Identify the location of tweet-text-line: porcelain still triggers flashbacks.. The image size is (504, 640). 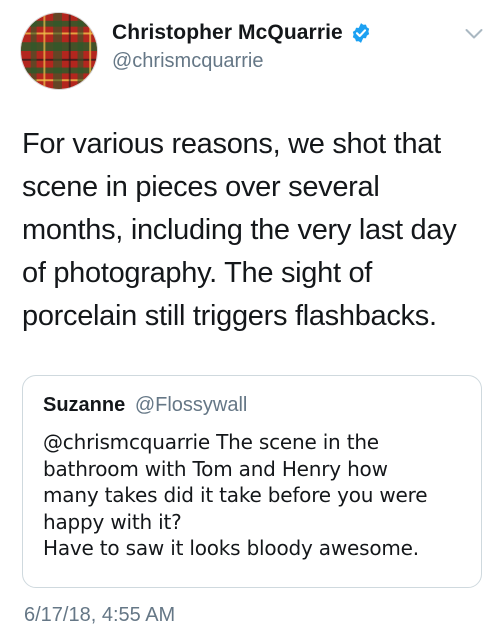
(229, 316).